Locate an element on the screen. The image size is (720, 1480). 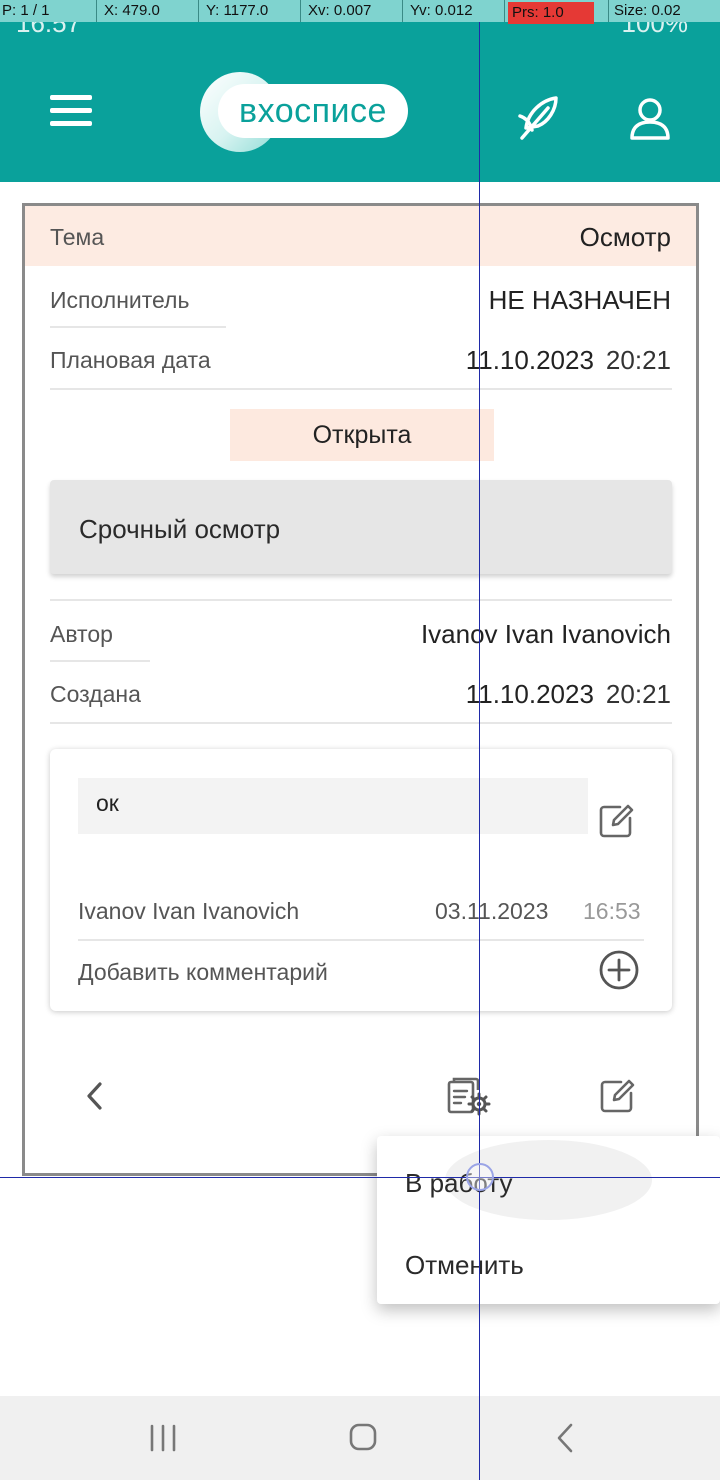
app-logo: вхосписе is located at coordinates (305, 112).